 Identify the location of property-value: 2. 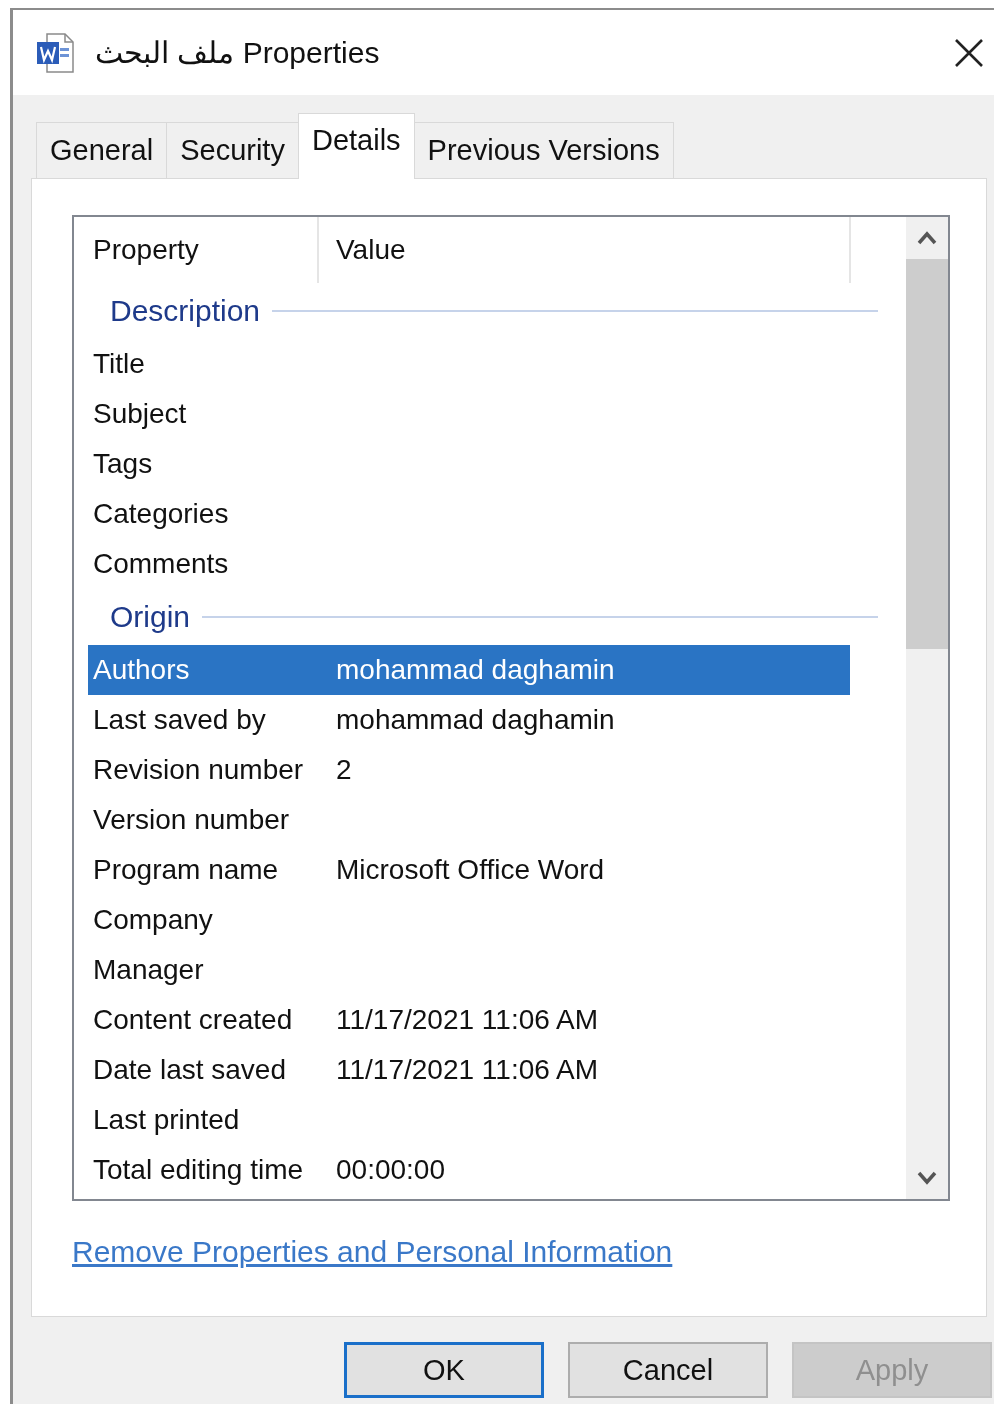
(344, 770).